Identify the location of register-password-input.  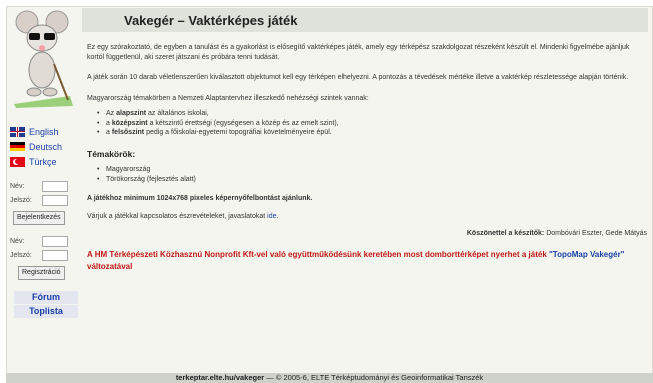
(55, 255).